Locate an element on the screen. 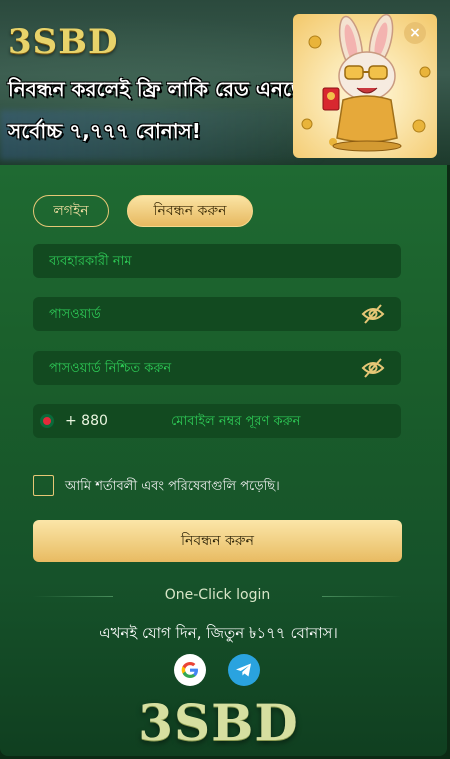 The height and width of the screenshot is (759, 450). banner-bonus-text: সর্বোচ্চ ৭,৭৭৭ বোনাস! is located at coordinates (104, 131).